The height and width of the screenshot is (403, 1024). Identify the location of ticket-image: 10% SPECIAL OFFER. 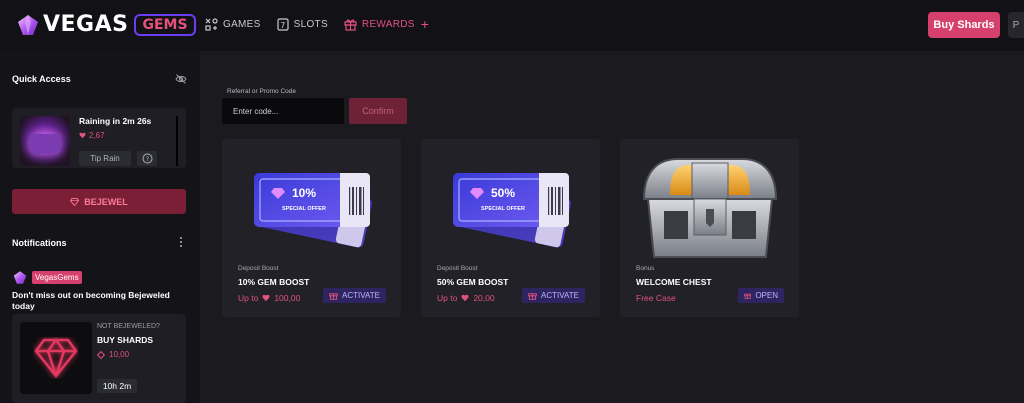
(313, 210).